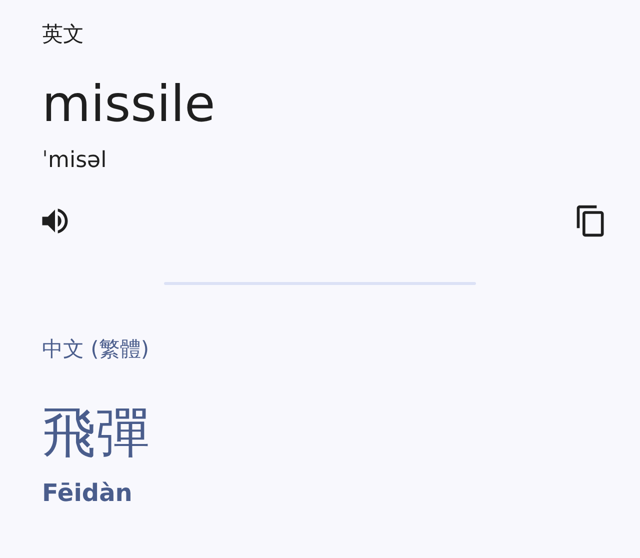 This screenshot has width=640, height=558. What do you see at coordinates (96, 433) in the screenshot?
I see `translated-word: 飛彈` at bounding box center [96, 433].